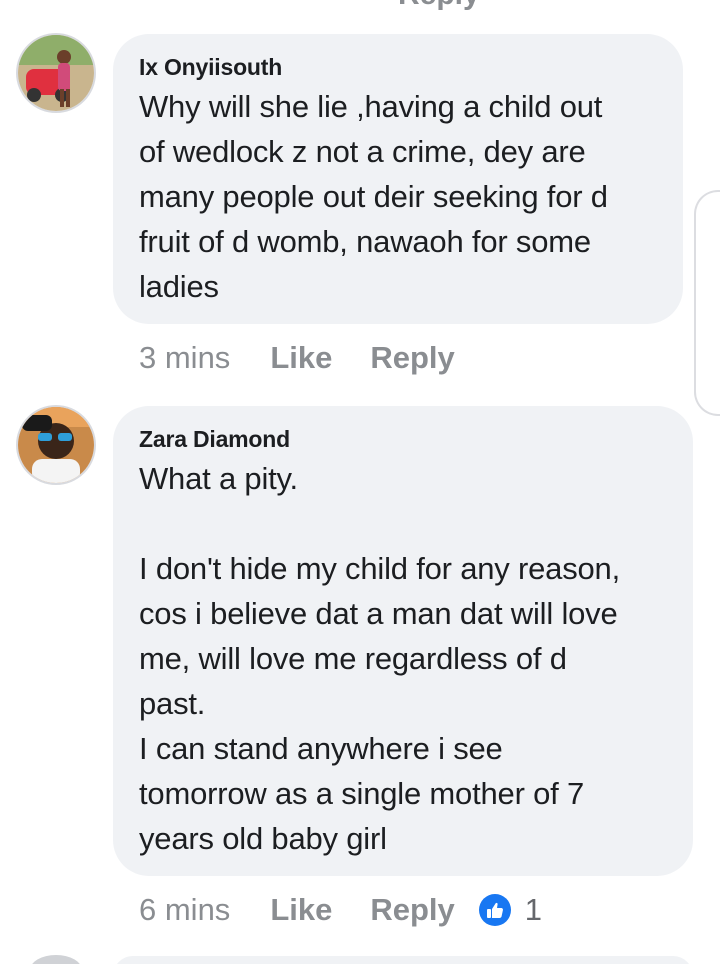 The height and width of the screenshot is (964, 720). What do you see at coordinates (439, 6) in the screenshot?
I see `partial-reply-link: Reply` at bounding box center [439, 6].